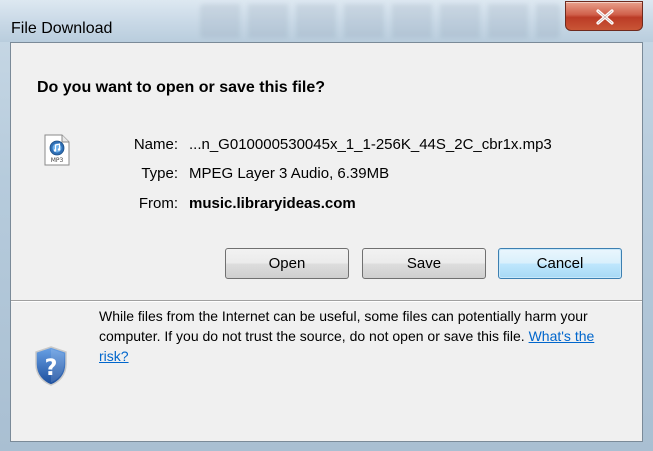 The height and width of the screenshot is (451, 653). I want to click on window-title: File Download, so click(62, 28).